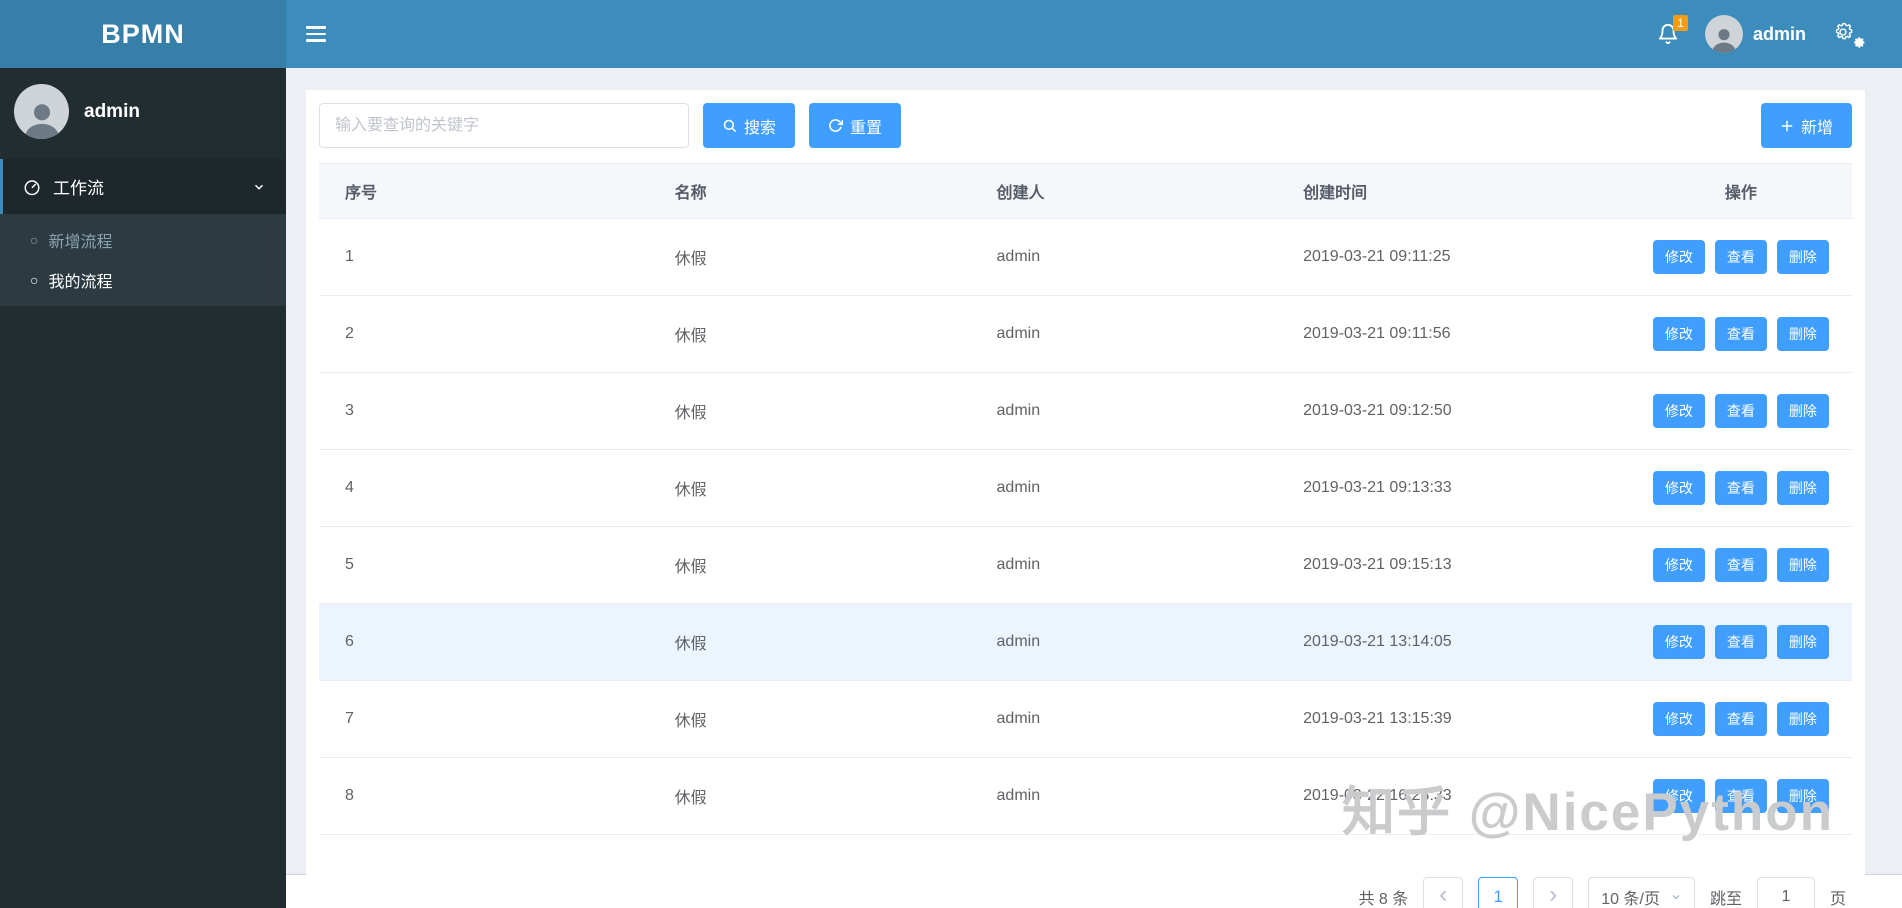 The height and width of the screenshot is (908, 1902). Describe the element at coordinates (1498, 892) in the screenshot. I see `page-number-button: 1` at that location.